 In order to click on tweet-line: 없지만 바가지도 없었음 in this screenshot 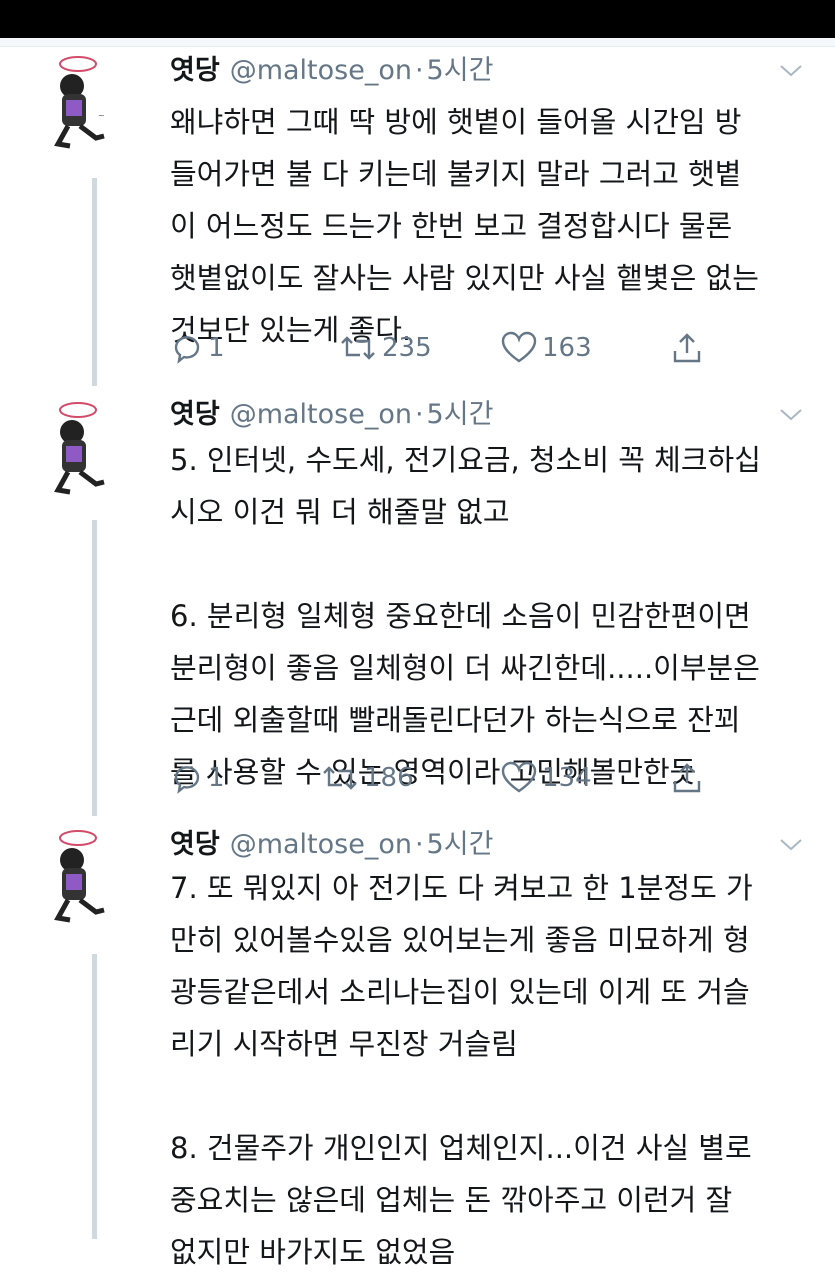, I will do `click(313, 1252)`.